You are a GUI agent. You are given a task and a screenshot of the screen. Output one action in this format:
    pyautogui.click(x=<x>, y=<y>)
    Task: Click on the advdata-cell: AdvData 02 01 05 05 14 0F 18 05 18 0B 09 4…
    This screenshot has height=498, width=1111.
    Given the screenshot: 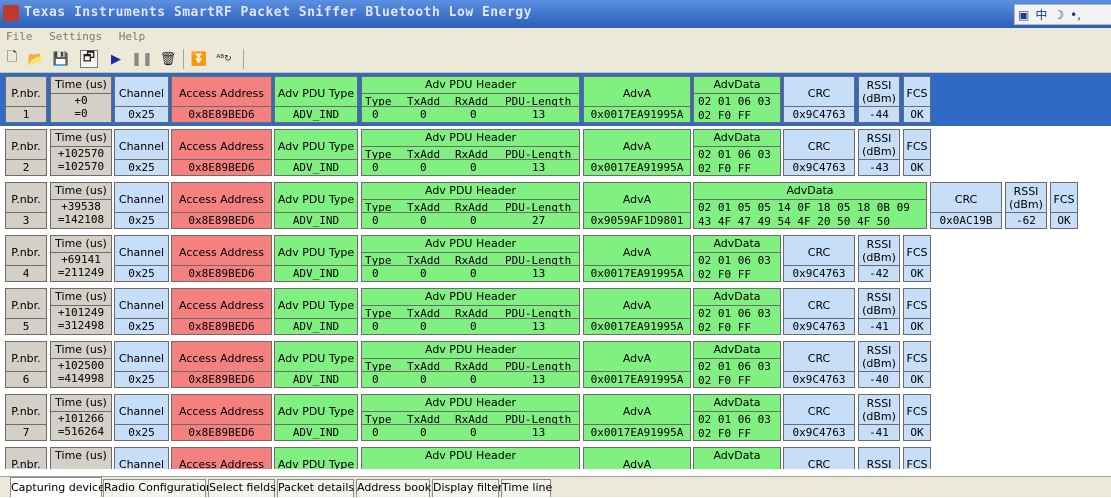 What is the action you would take?
    pyautogui.click(x=810, y=205)
    